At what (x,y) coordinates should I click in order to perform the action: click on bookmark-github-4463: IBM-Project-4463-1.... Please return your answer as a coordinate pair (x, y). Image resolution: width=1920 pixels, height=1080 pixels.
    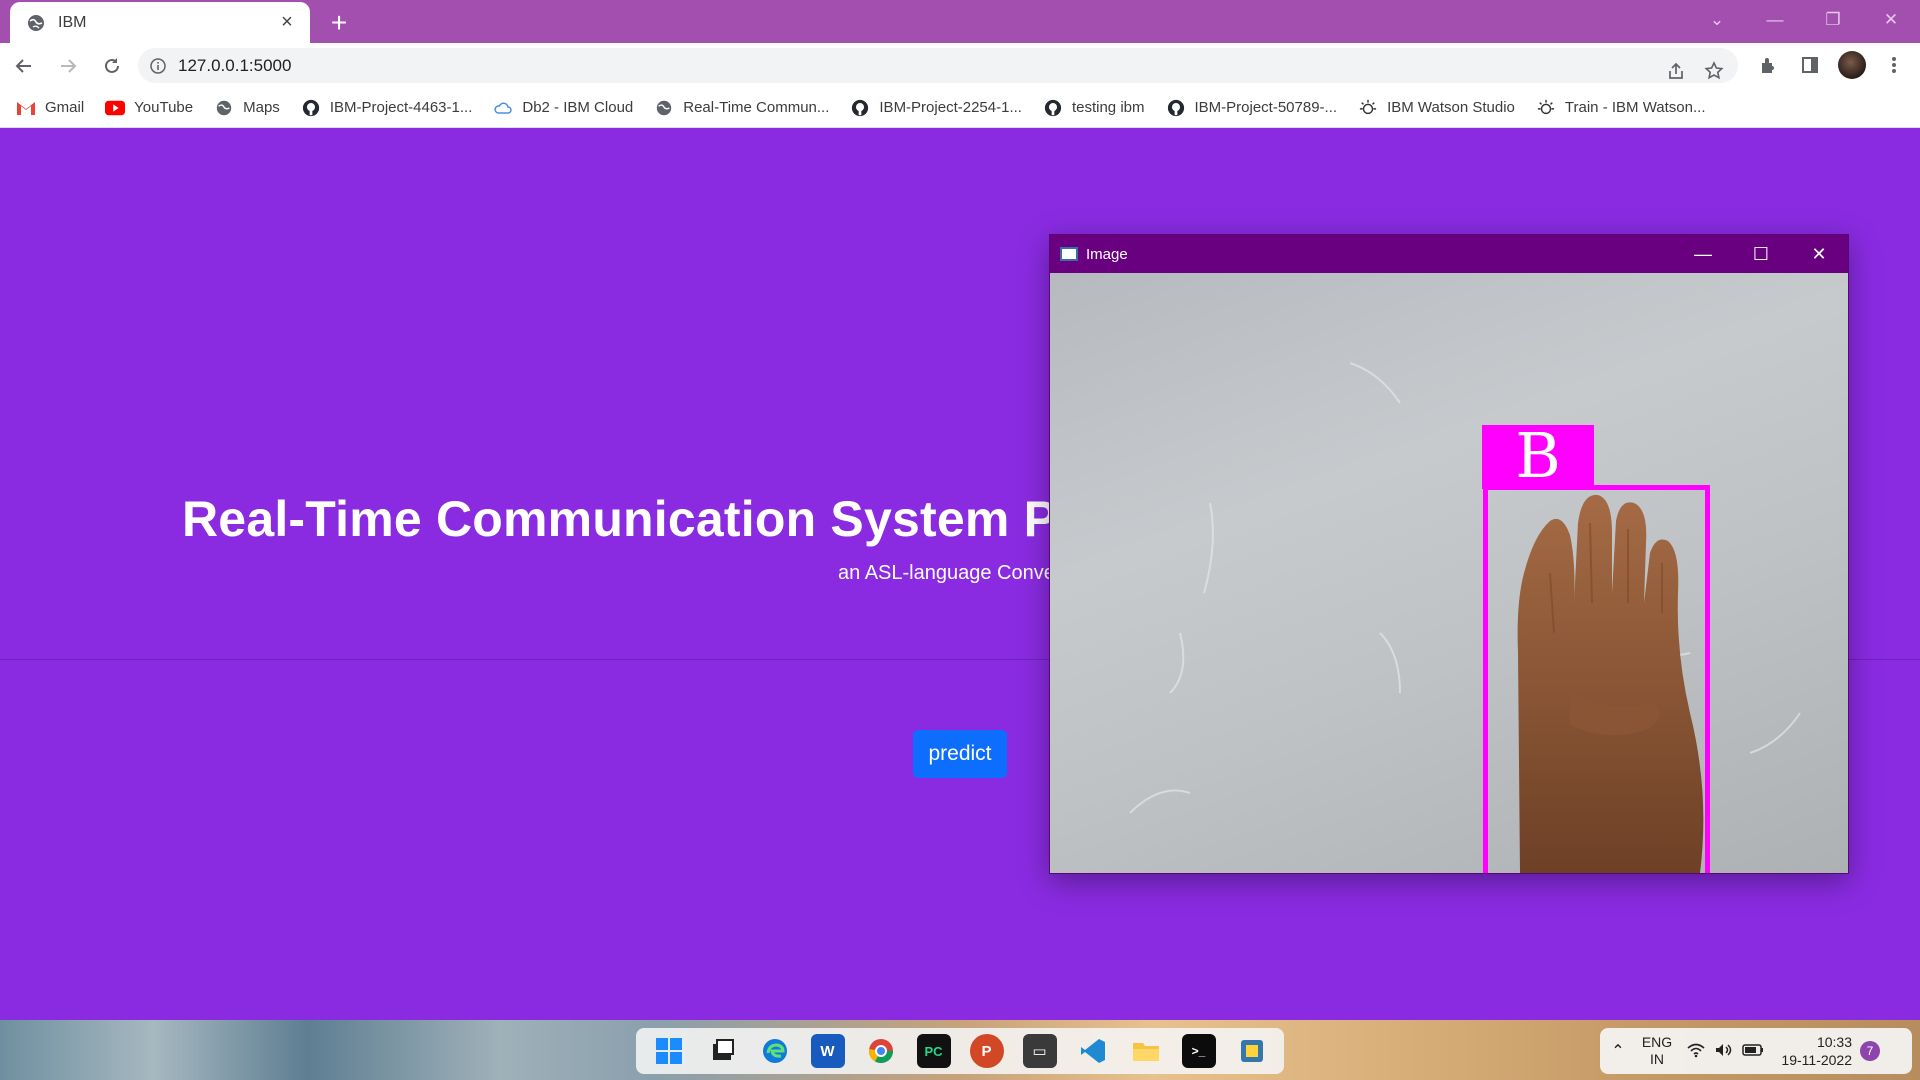
    Looking at the image, I should click on (387, 108).